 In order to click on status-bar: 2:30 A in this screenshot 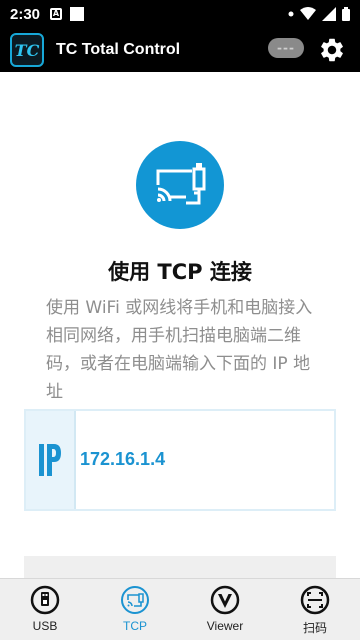, I will do `click(180, 14)`.